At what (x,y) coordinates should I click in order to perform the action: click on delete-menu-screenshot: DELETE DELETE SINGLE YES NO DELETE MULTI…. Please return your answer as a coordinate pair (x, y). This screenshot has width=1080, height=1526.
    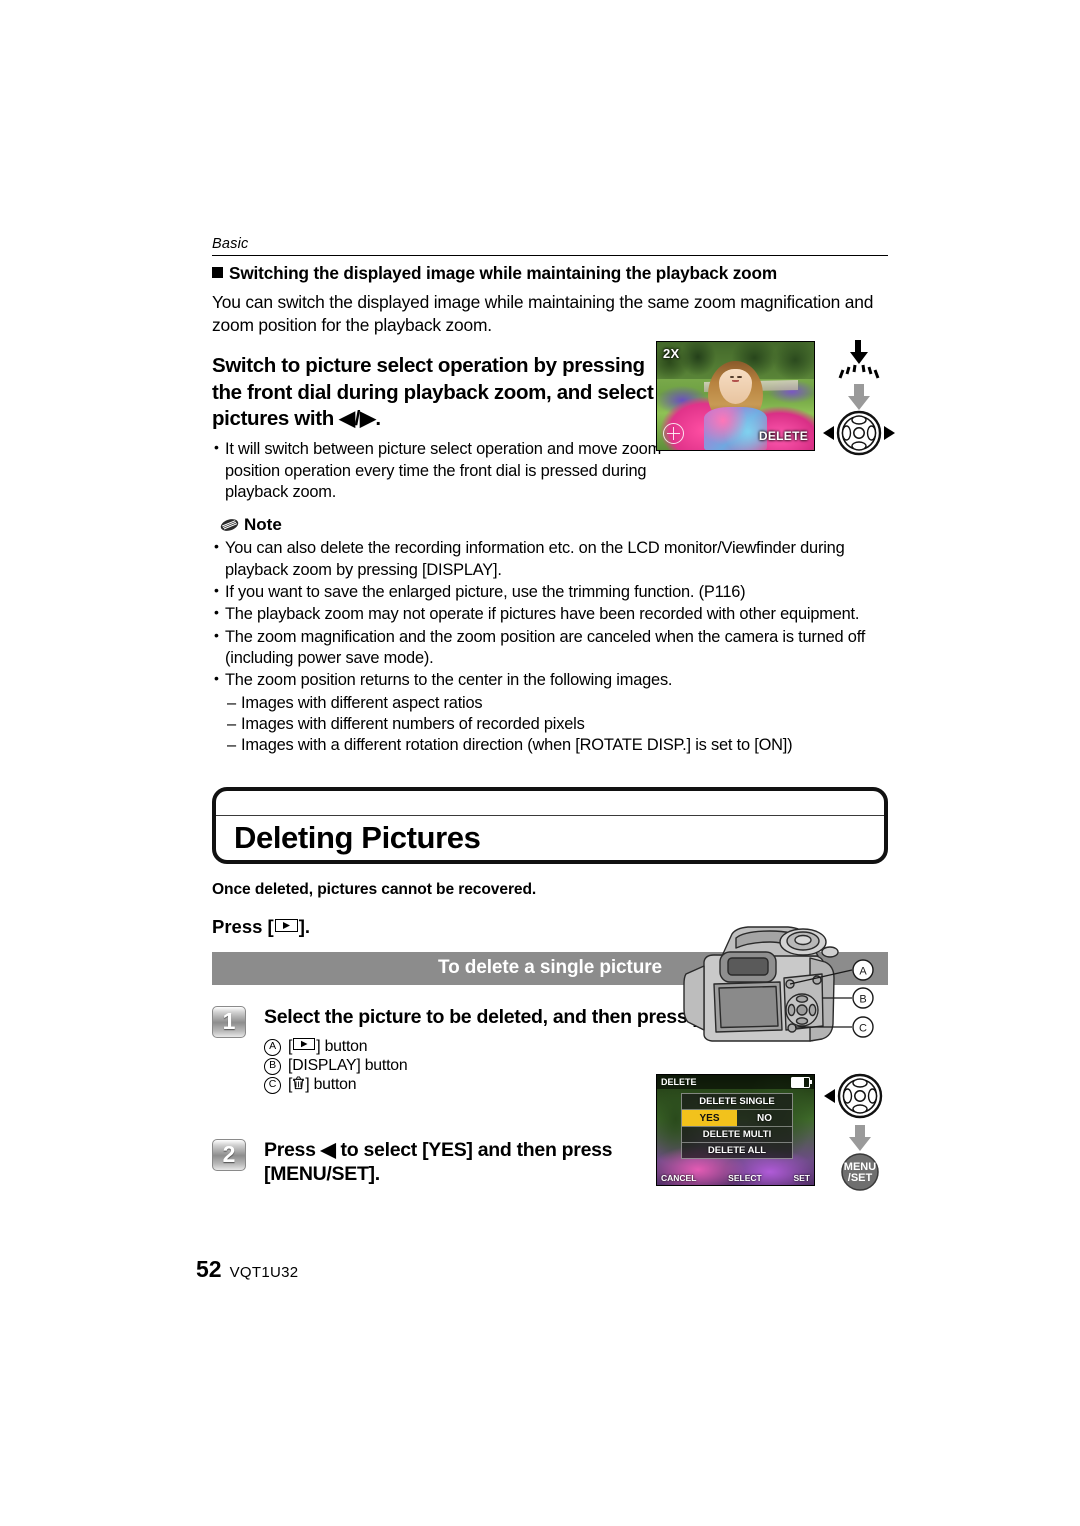
    Looking at the image, I should click on (735, 1130).